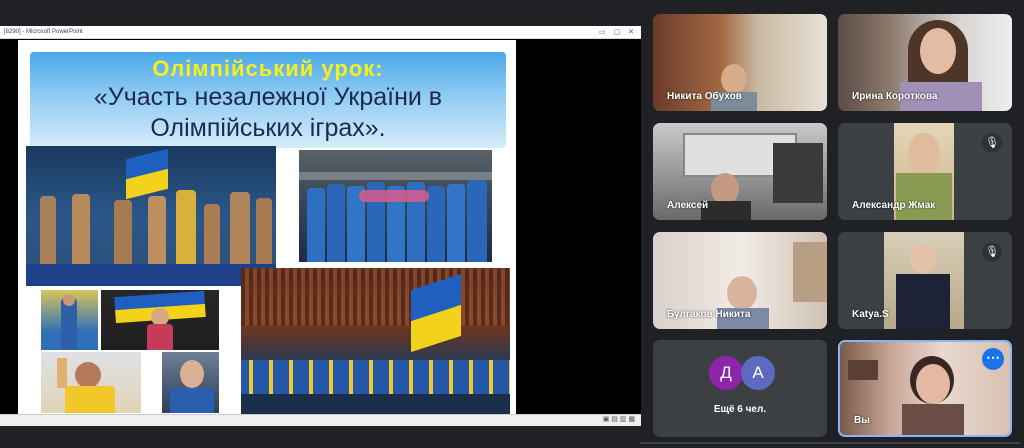 The width and height of the screenshot is (1024, 448). Describe the element at coordinates (704, 96) in the screenshot. I see `participant-name: Никита Обухов` at that location.